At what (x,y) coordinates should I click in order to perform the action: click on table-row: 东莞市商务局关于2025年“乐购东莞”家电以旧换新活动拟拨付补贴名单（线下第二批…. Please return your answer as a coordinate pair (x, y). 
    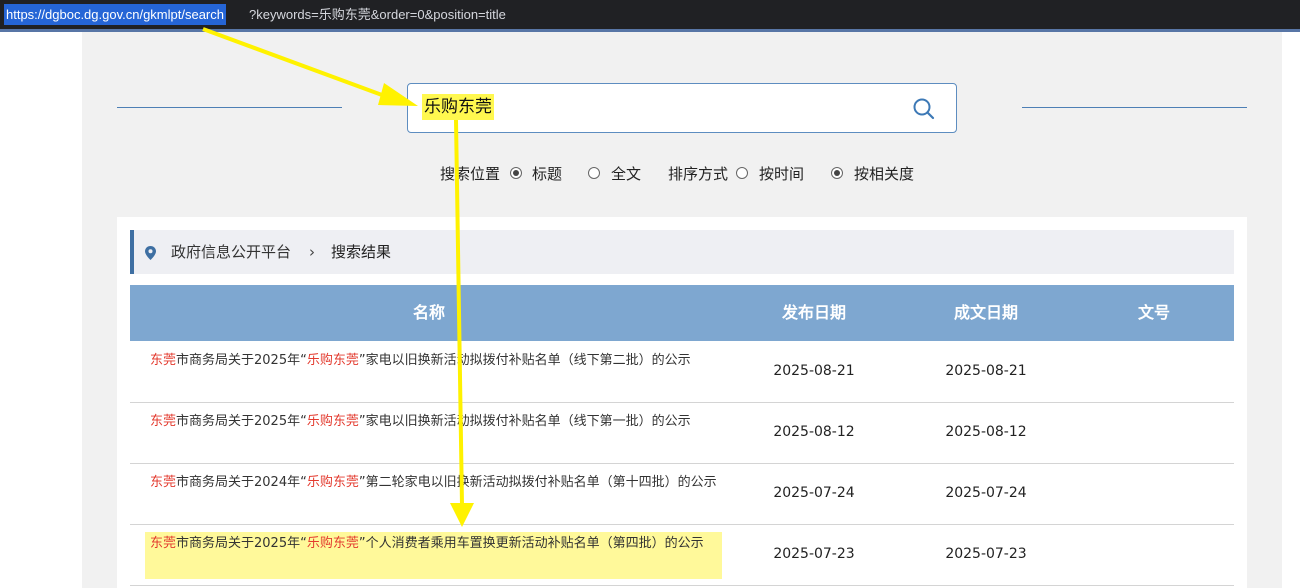
    Looking at the image, I should click on (682, 372).